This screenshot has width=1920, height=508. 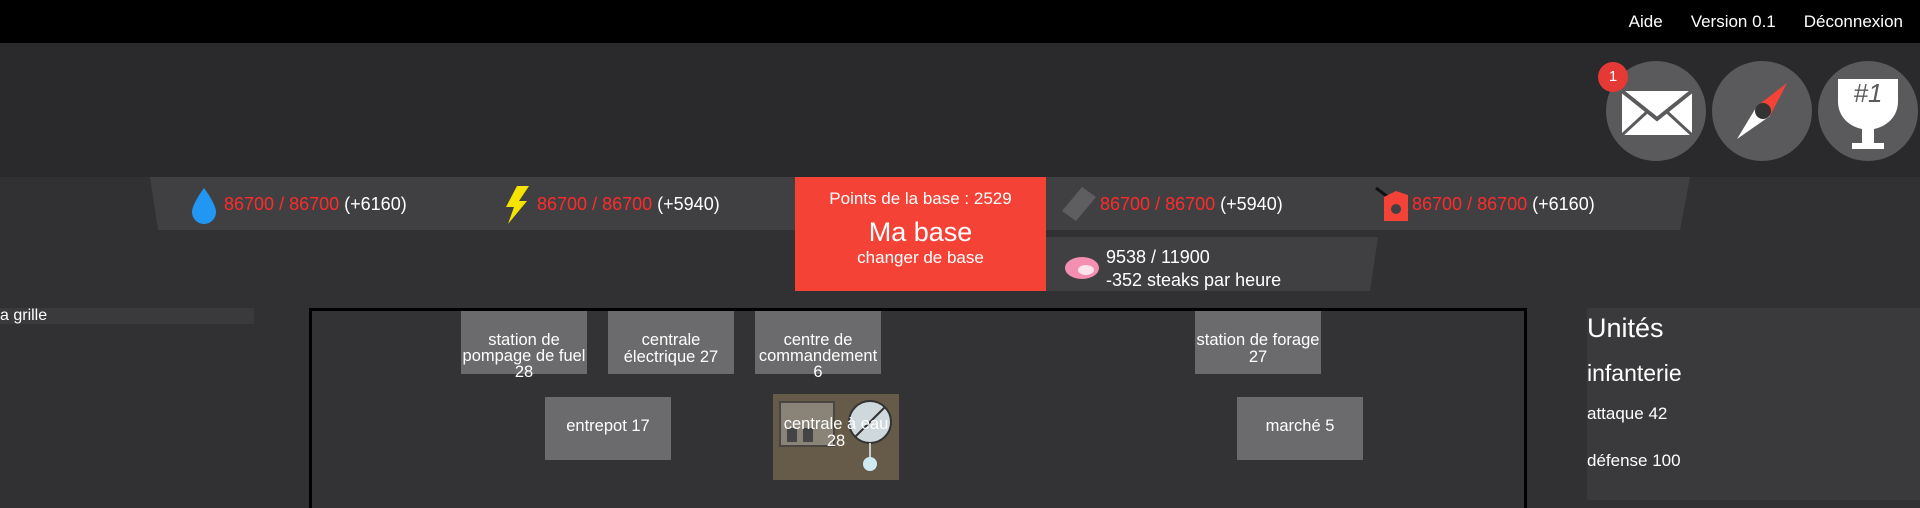 I want to click on top-links: Aide Version 0.1 Déconnexion, so click(x=1766, y=22).